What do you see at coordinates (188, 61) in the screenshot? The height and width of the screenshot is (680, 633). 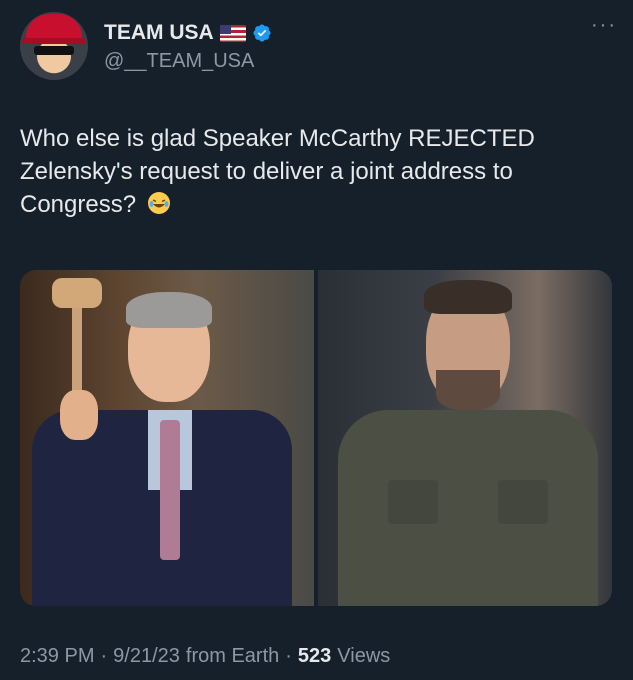 I see `author-handle: @__TEAM_USA` at bounding box center [188, 61].